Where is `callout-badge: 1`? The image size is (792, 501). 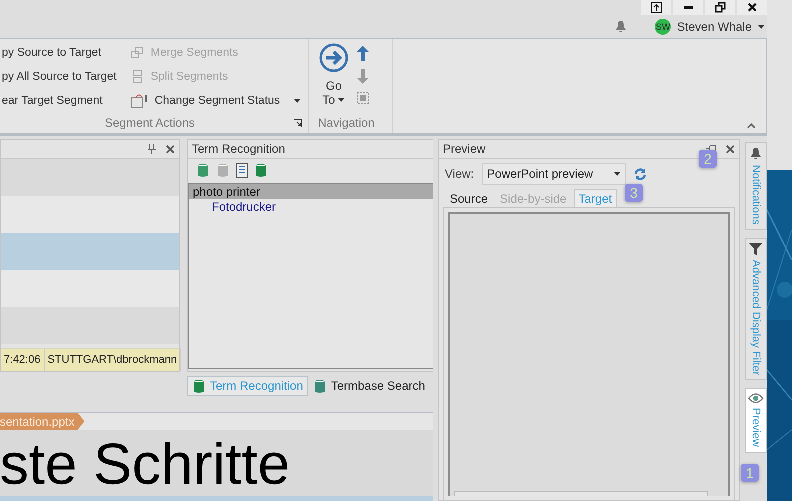
callout-badge: 1 is located at coordinates (750, 473).